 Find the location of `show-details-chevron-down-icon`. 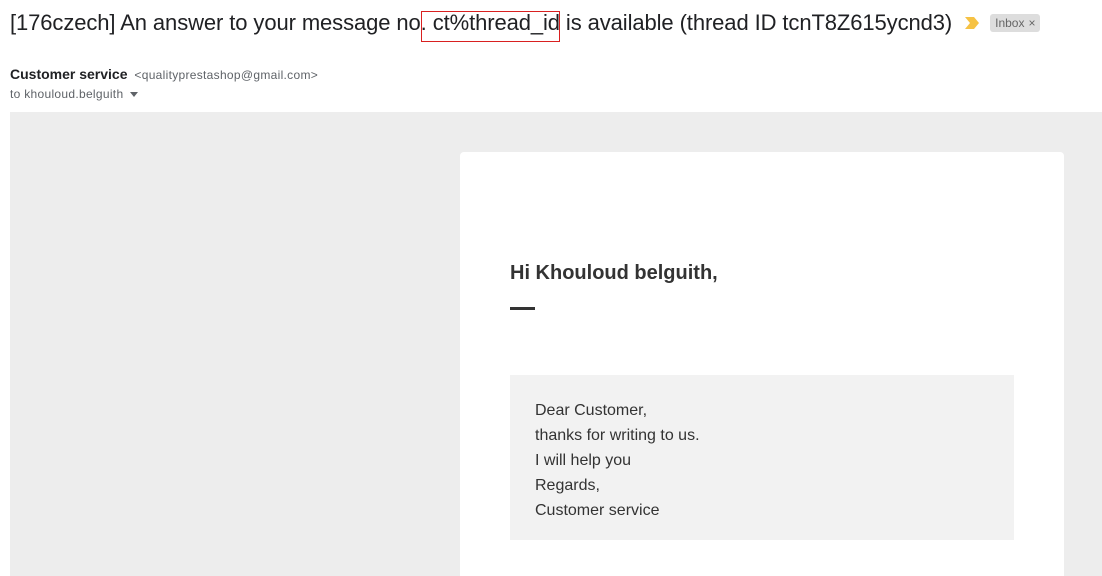

show-details-chevron-down-icon is located at coordinates (134, 94).